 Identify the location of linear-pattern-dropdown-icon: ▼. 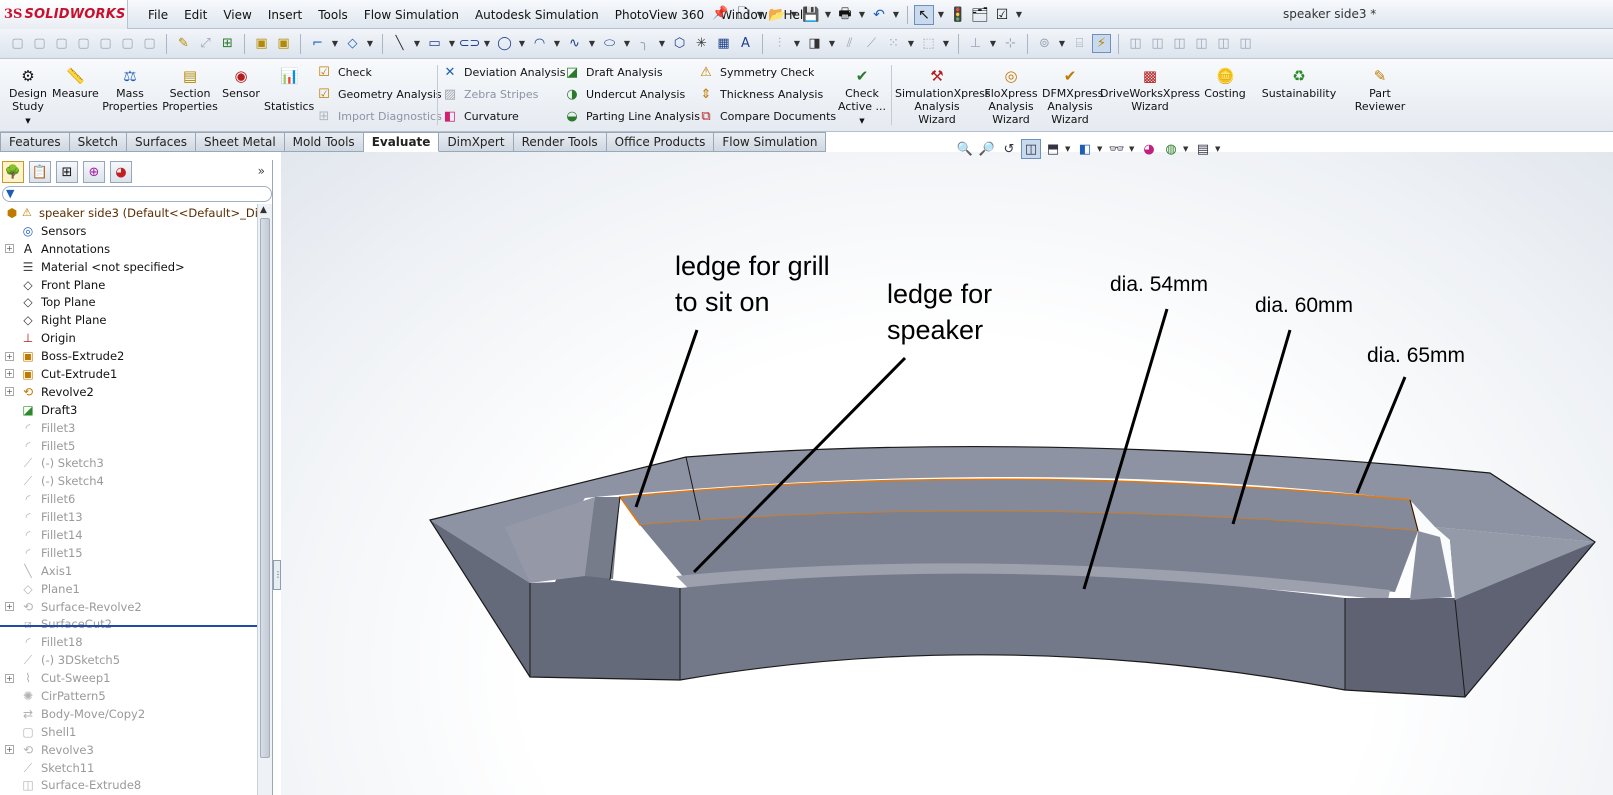
(911, 43).